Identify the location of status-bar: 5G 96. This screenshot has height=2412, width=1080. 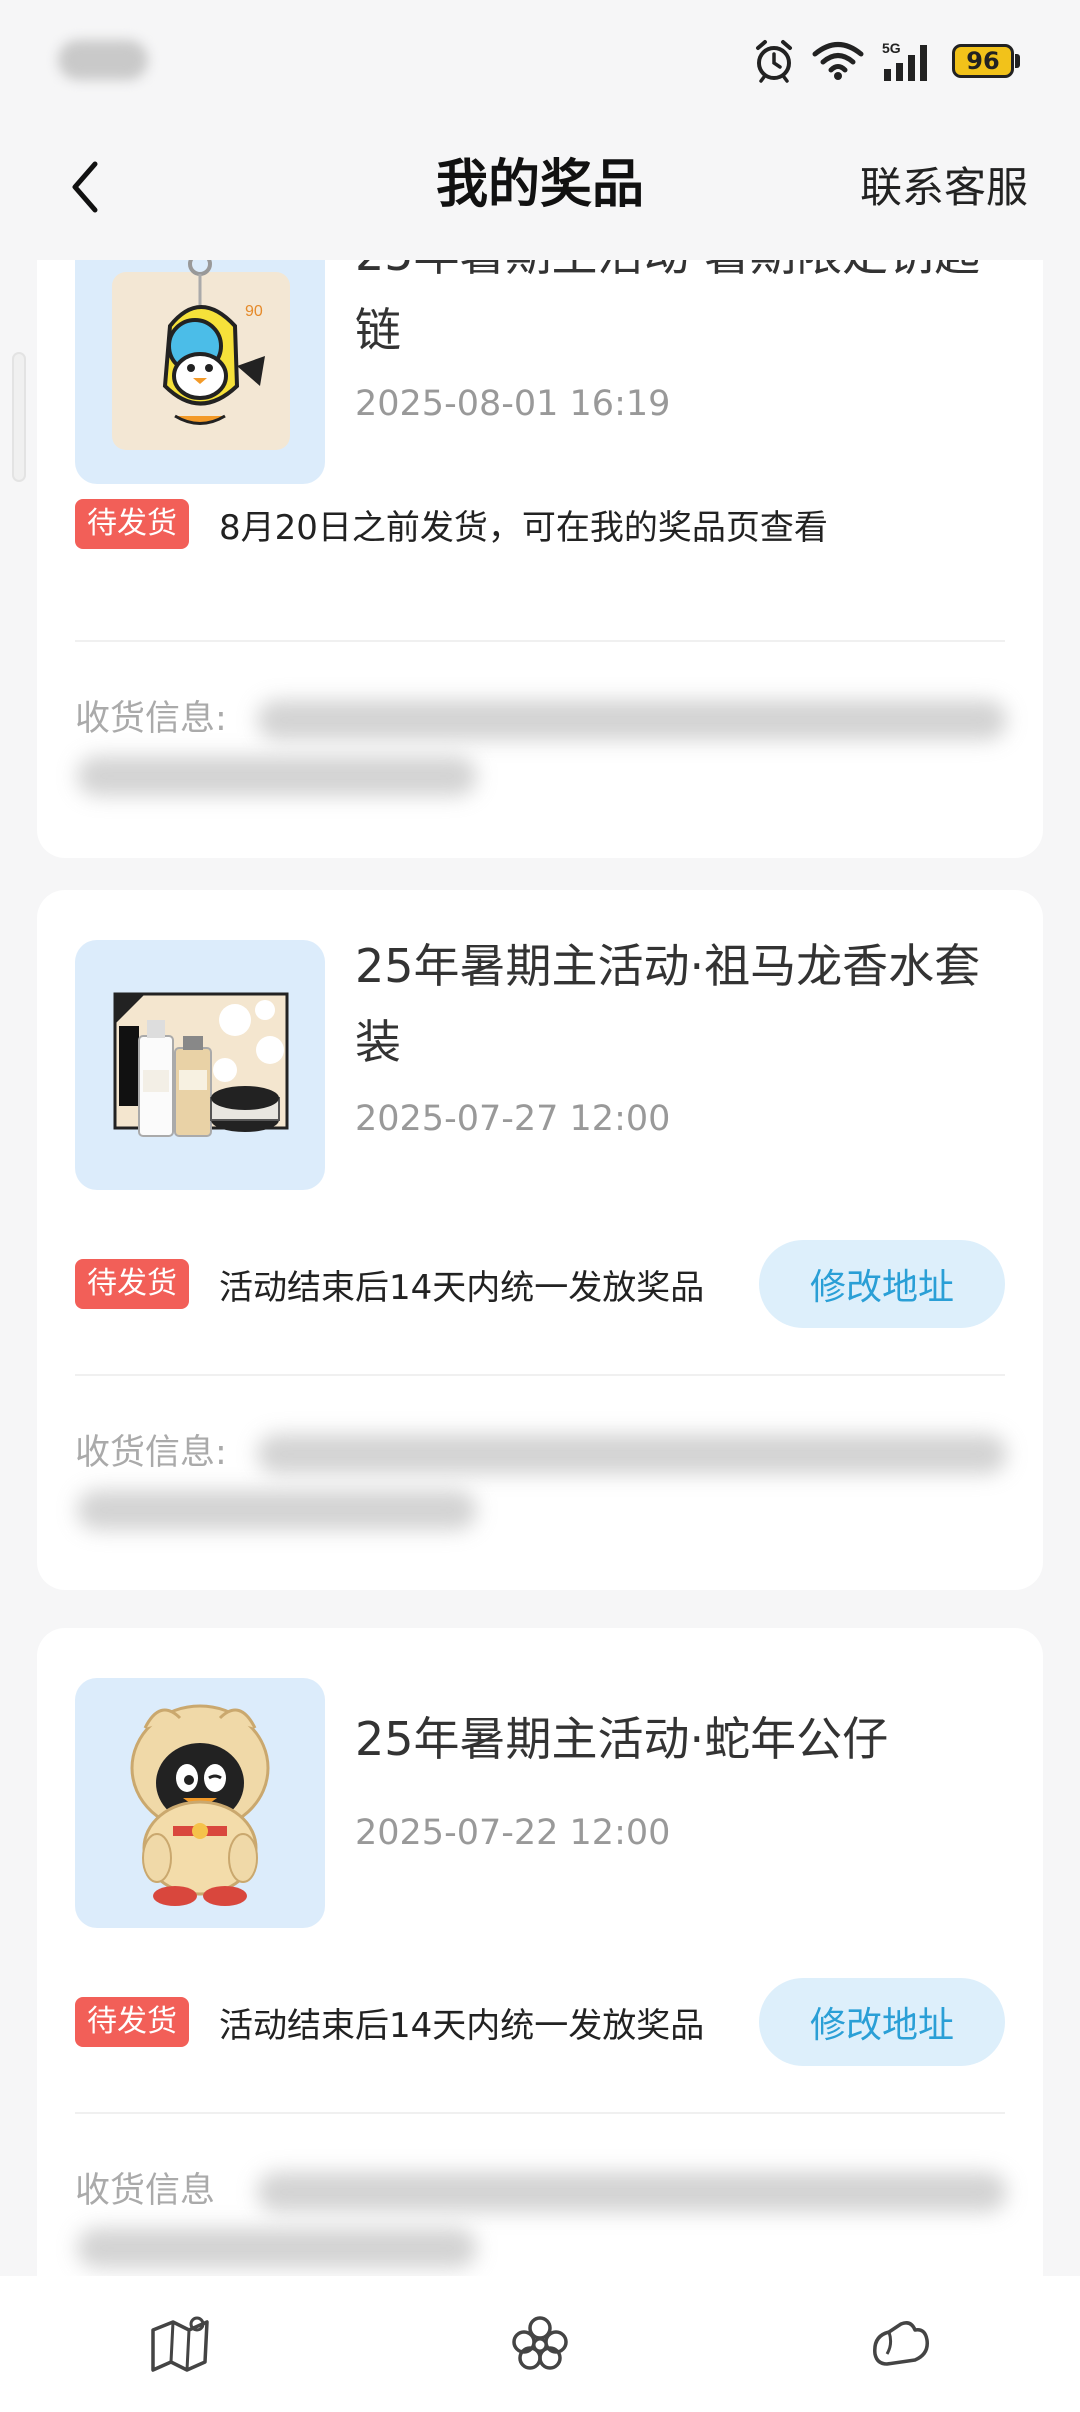
(540, 60).